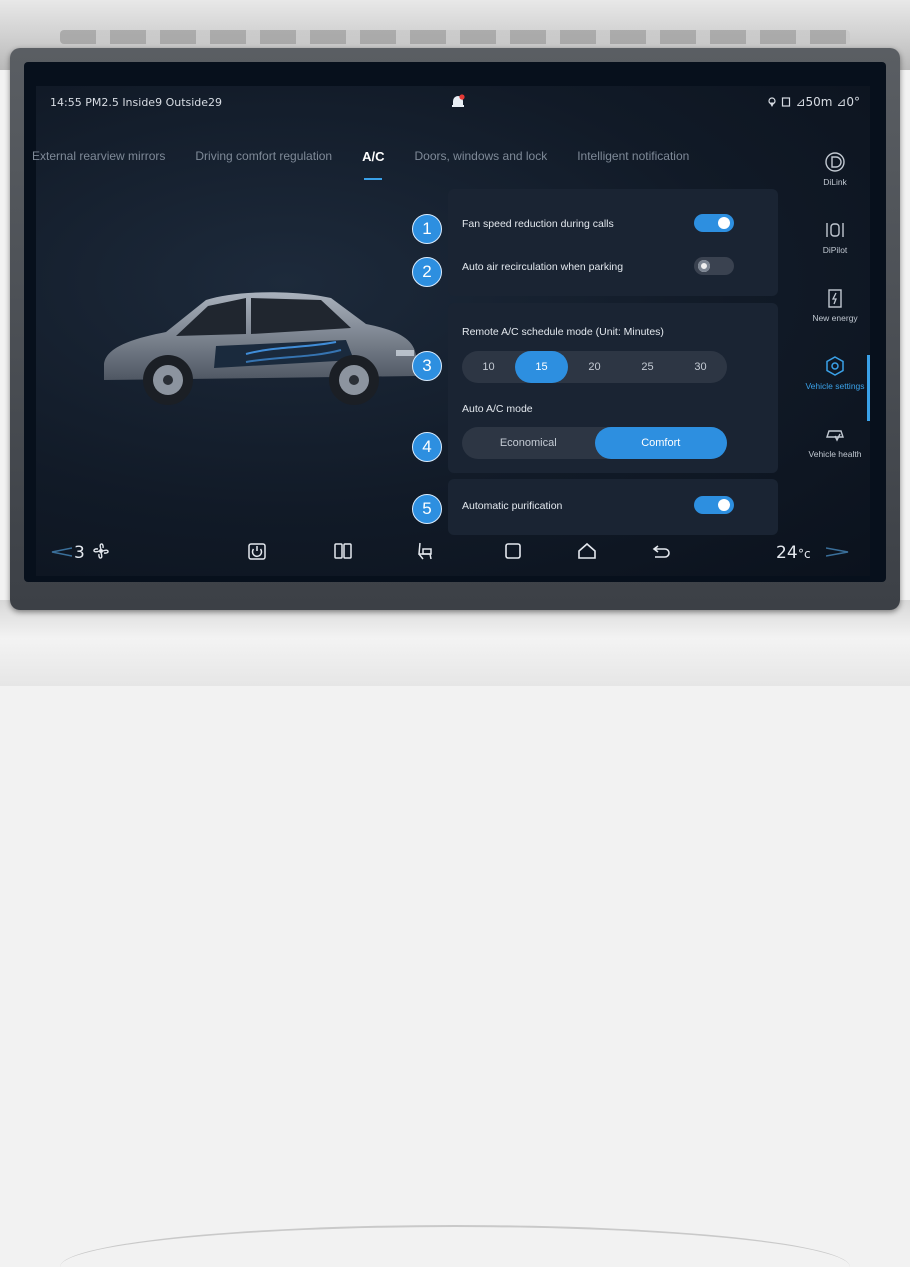 The height and width of the screenshot is (1267, 910). I want to click on fan-speed-label: Fan speed reduction during calls, so click(538, 224).